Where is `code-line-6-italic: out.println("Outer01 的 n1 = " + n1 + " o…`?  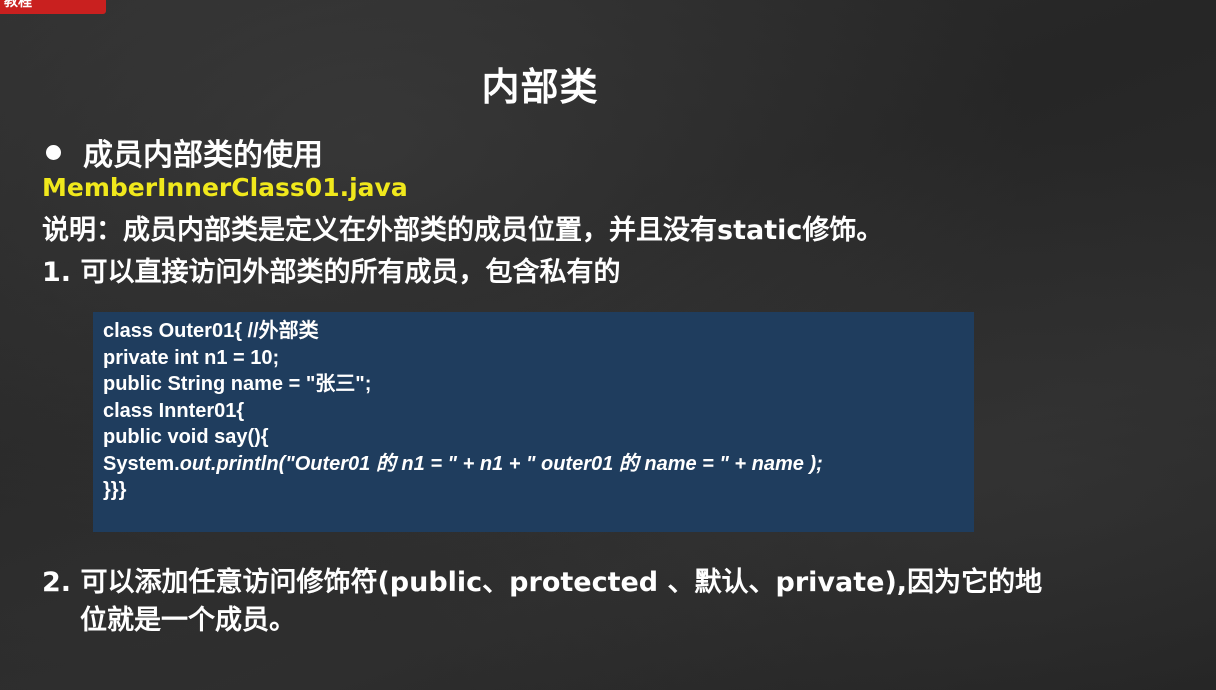 code-line-6-italic: out.println("Outer01 的 n1 = " + n1 + " o… is located at coordinates (501, 463).